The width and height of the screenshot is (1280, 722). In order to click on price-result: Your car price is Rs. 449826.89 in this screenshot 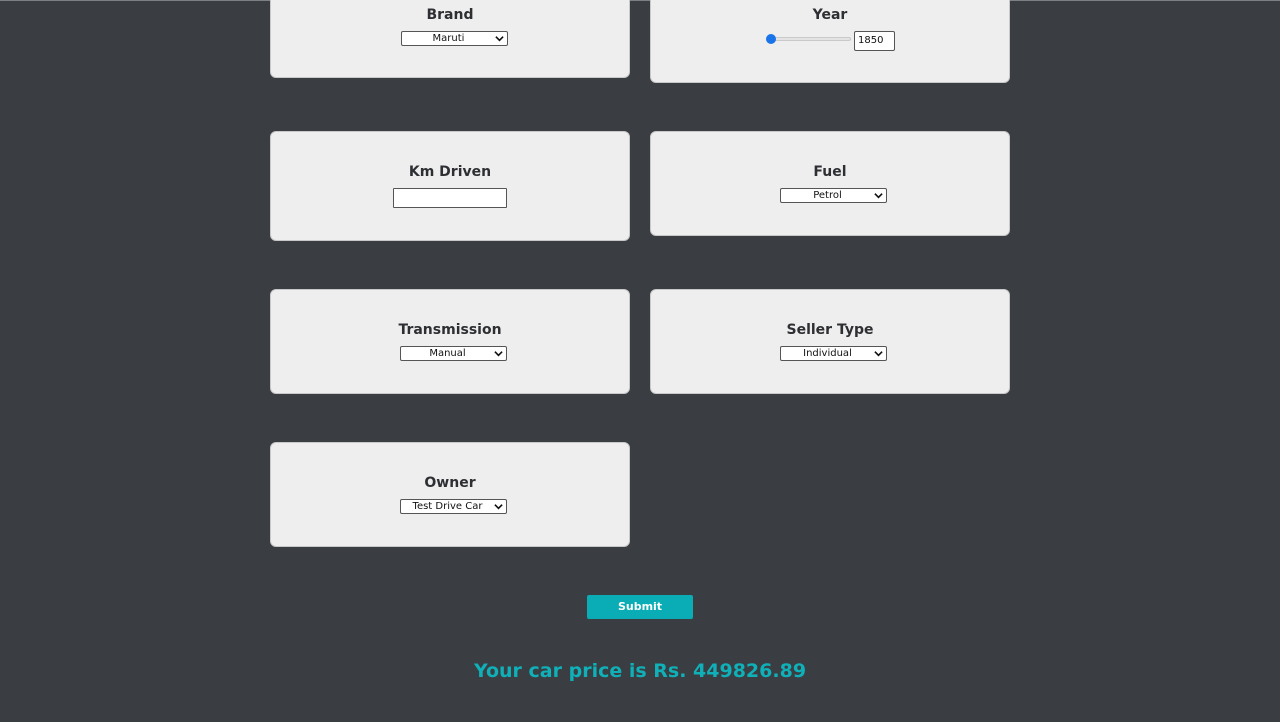, I will do `click(640, 671)`.